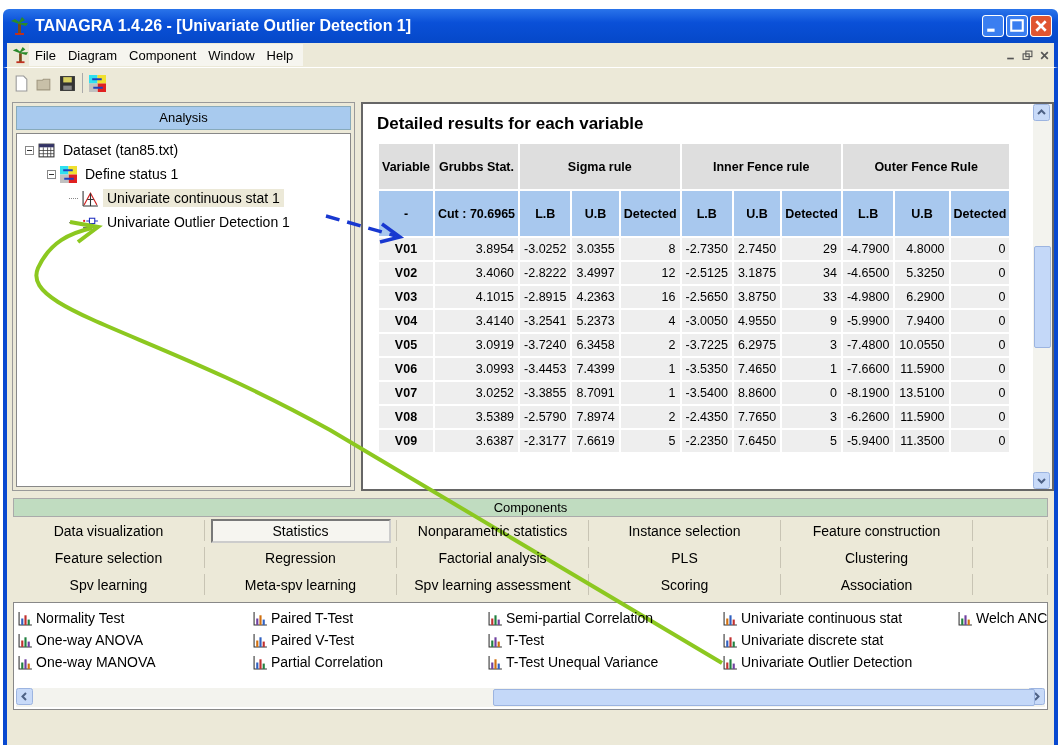 The width and height of the screenshot is (1058, 745). Describe the element at coordinates (812, 640) in the screenshot. I see `tool-item: Univariate discrete stat` at that location.